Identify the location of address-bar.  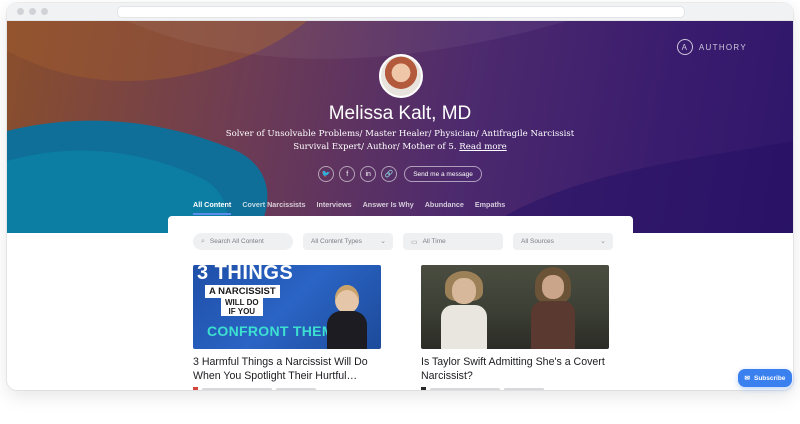
(401, 12).